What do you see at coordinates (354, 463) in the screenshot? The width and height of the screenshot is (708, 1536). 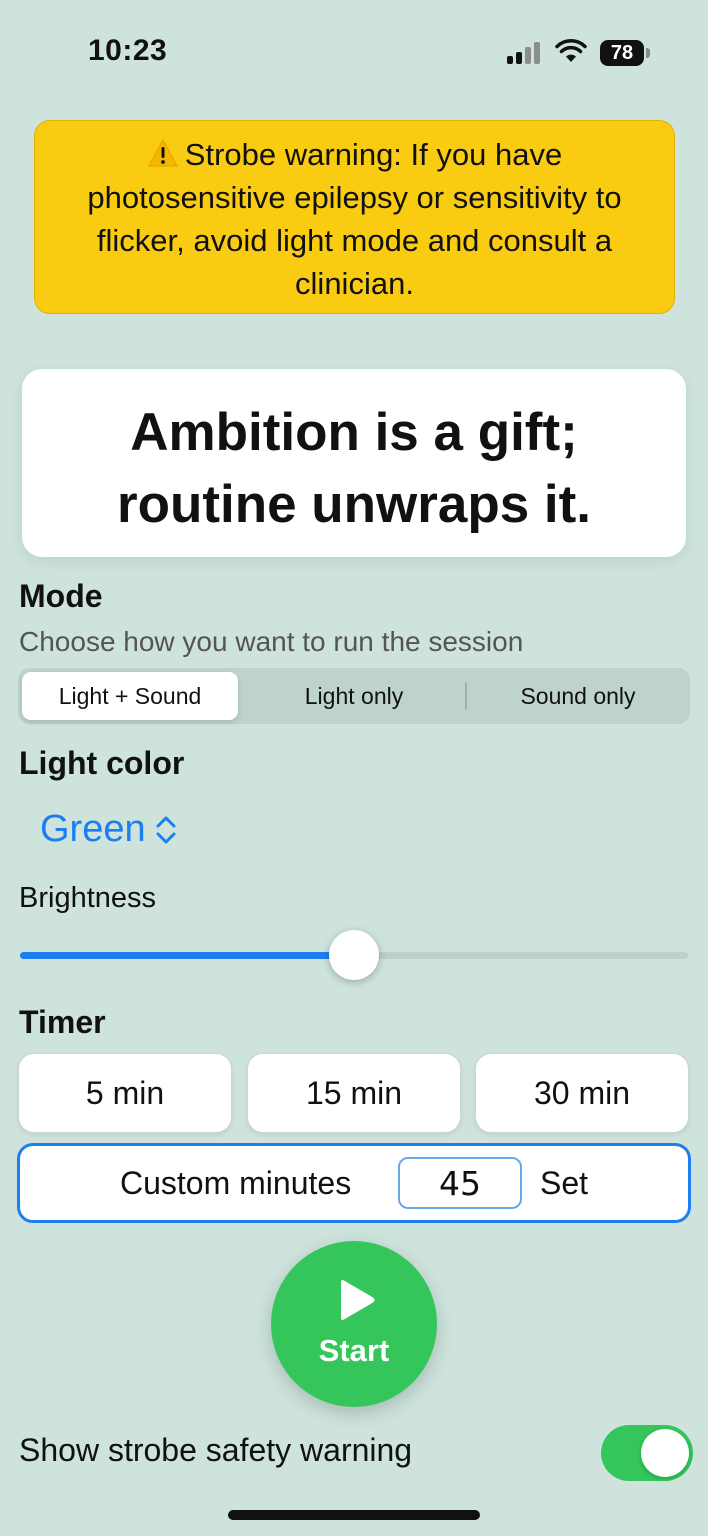 I see `quote-card: Ambition is a gift; routine unwraps it.` at bounding box center [354, 463].